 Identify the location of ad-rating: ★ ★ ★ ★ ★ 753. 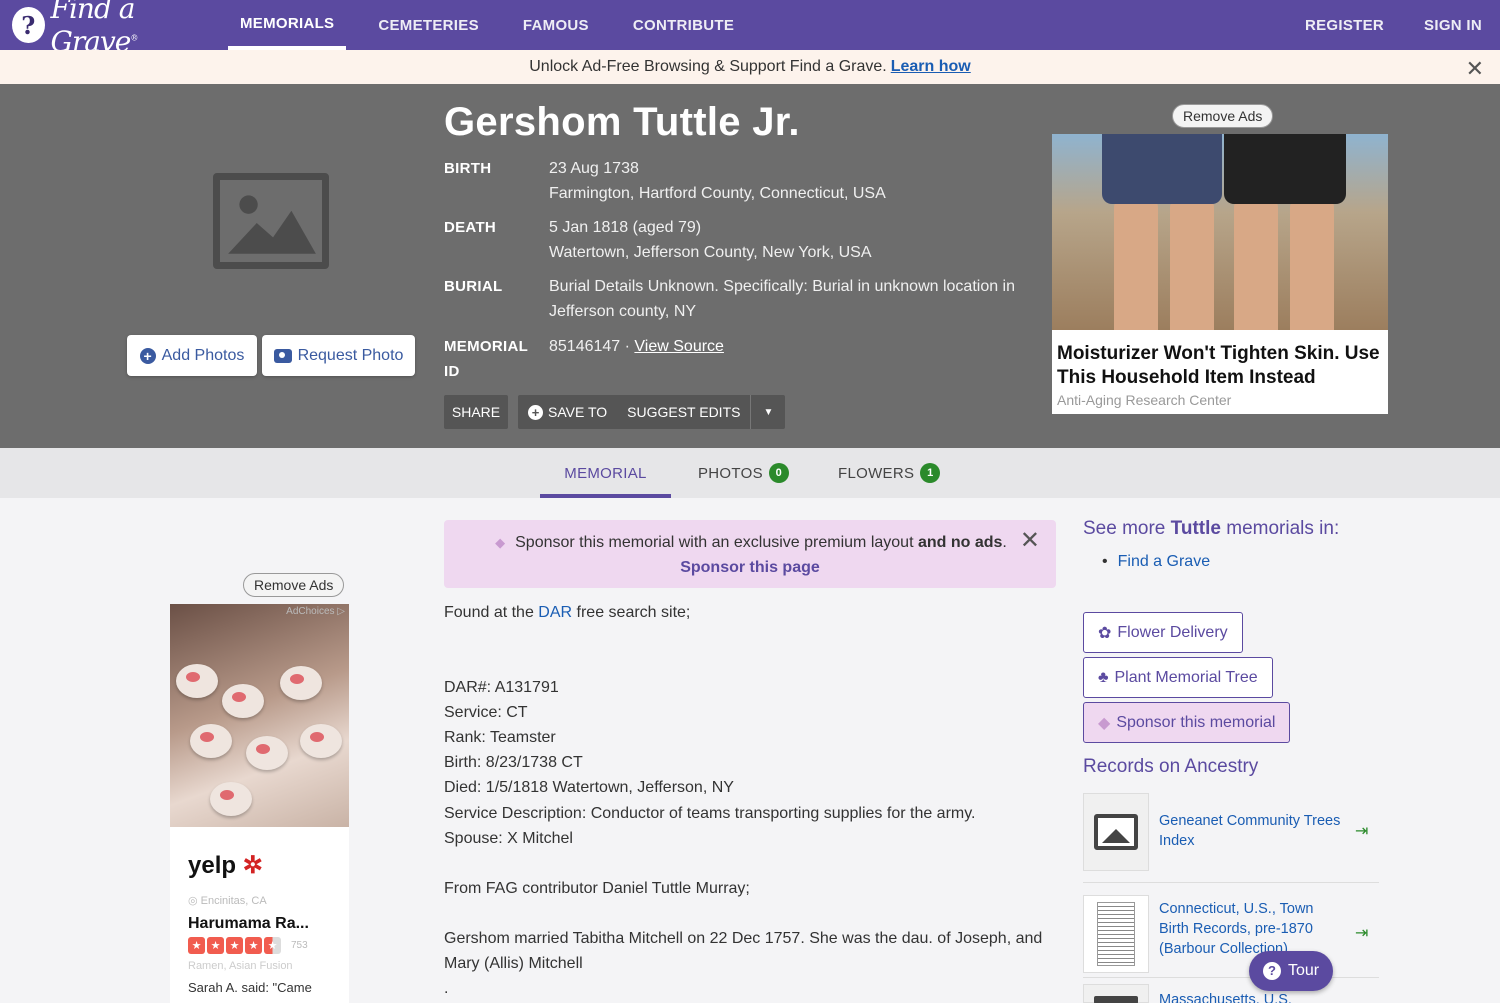
(259, 943).